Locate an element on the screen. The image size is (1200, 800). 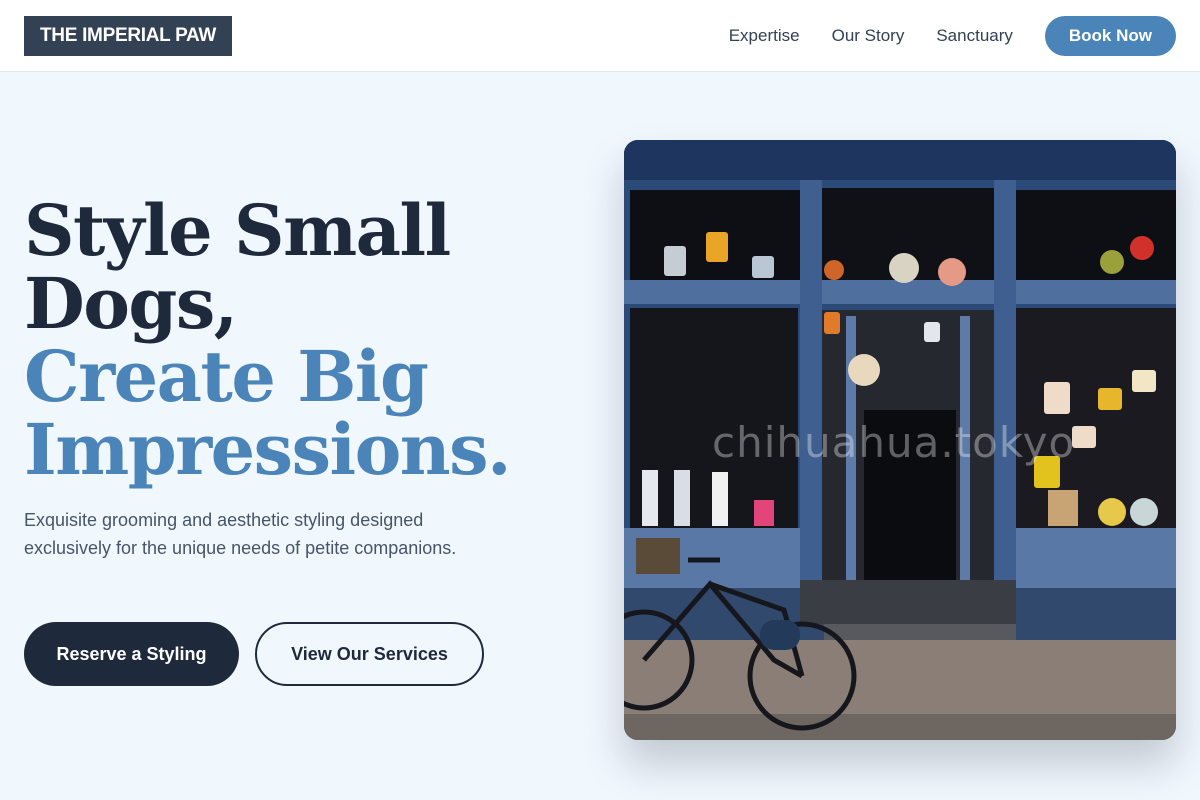
reserve-styling-button: Reserve a Styling is located at coordinates (131, 654).